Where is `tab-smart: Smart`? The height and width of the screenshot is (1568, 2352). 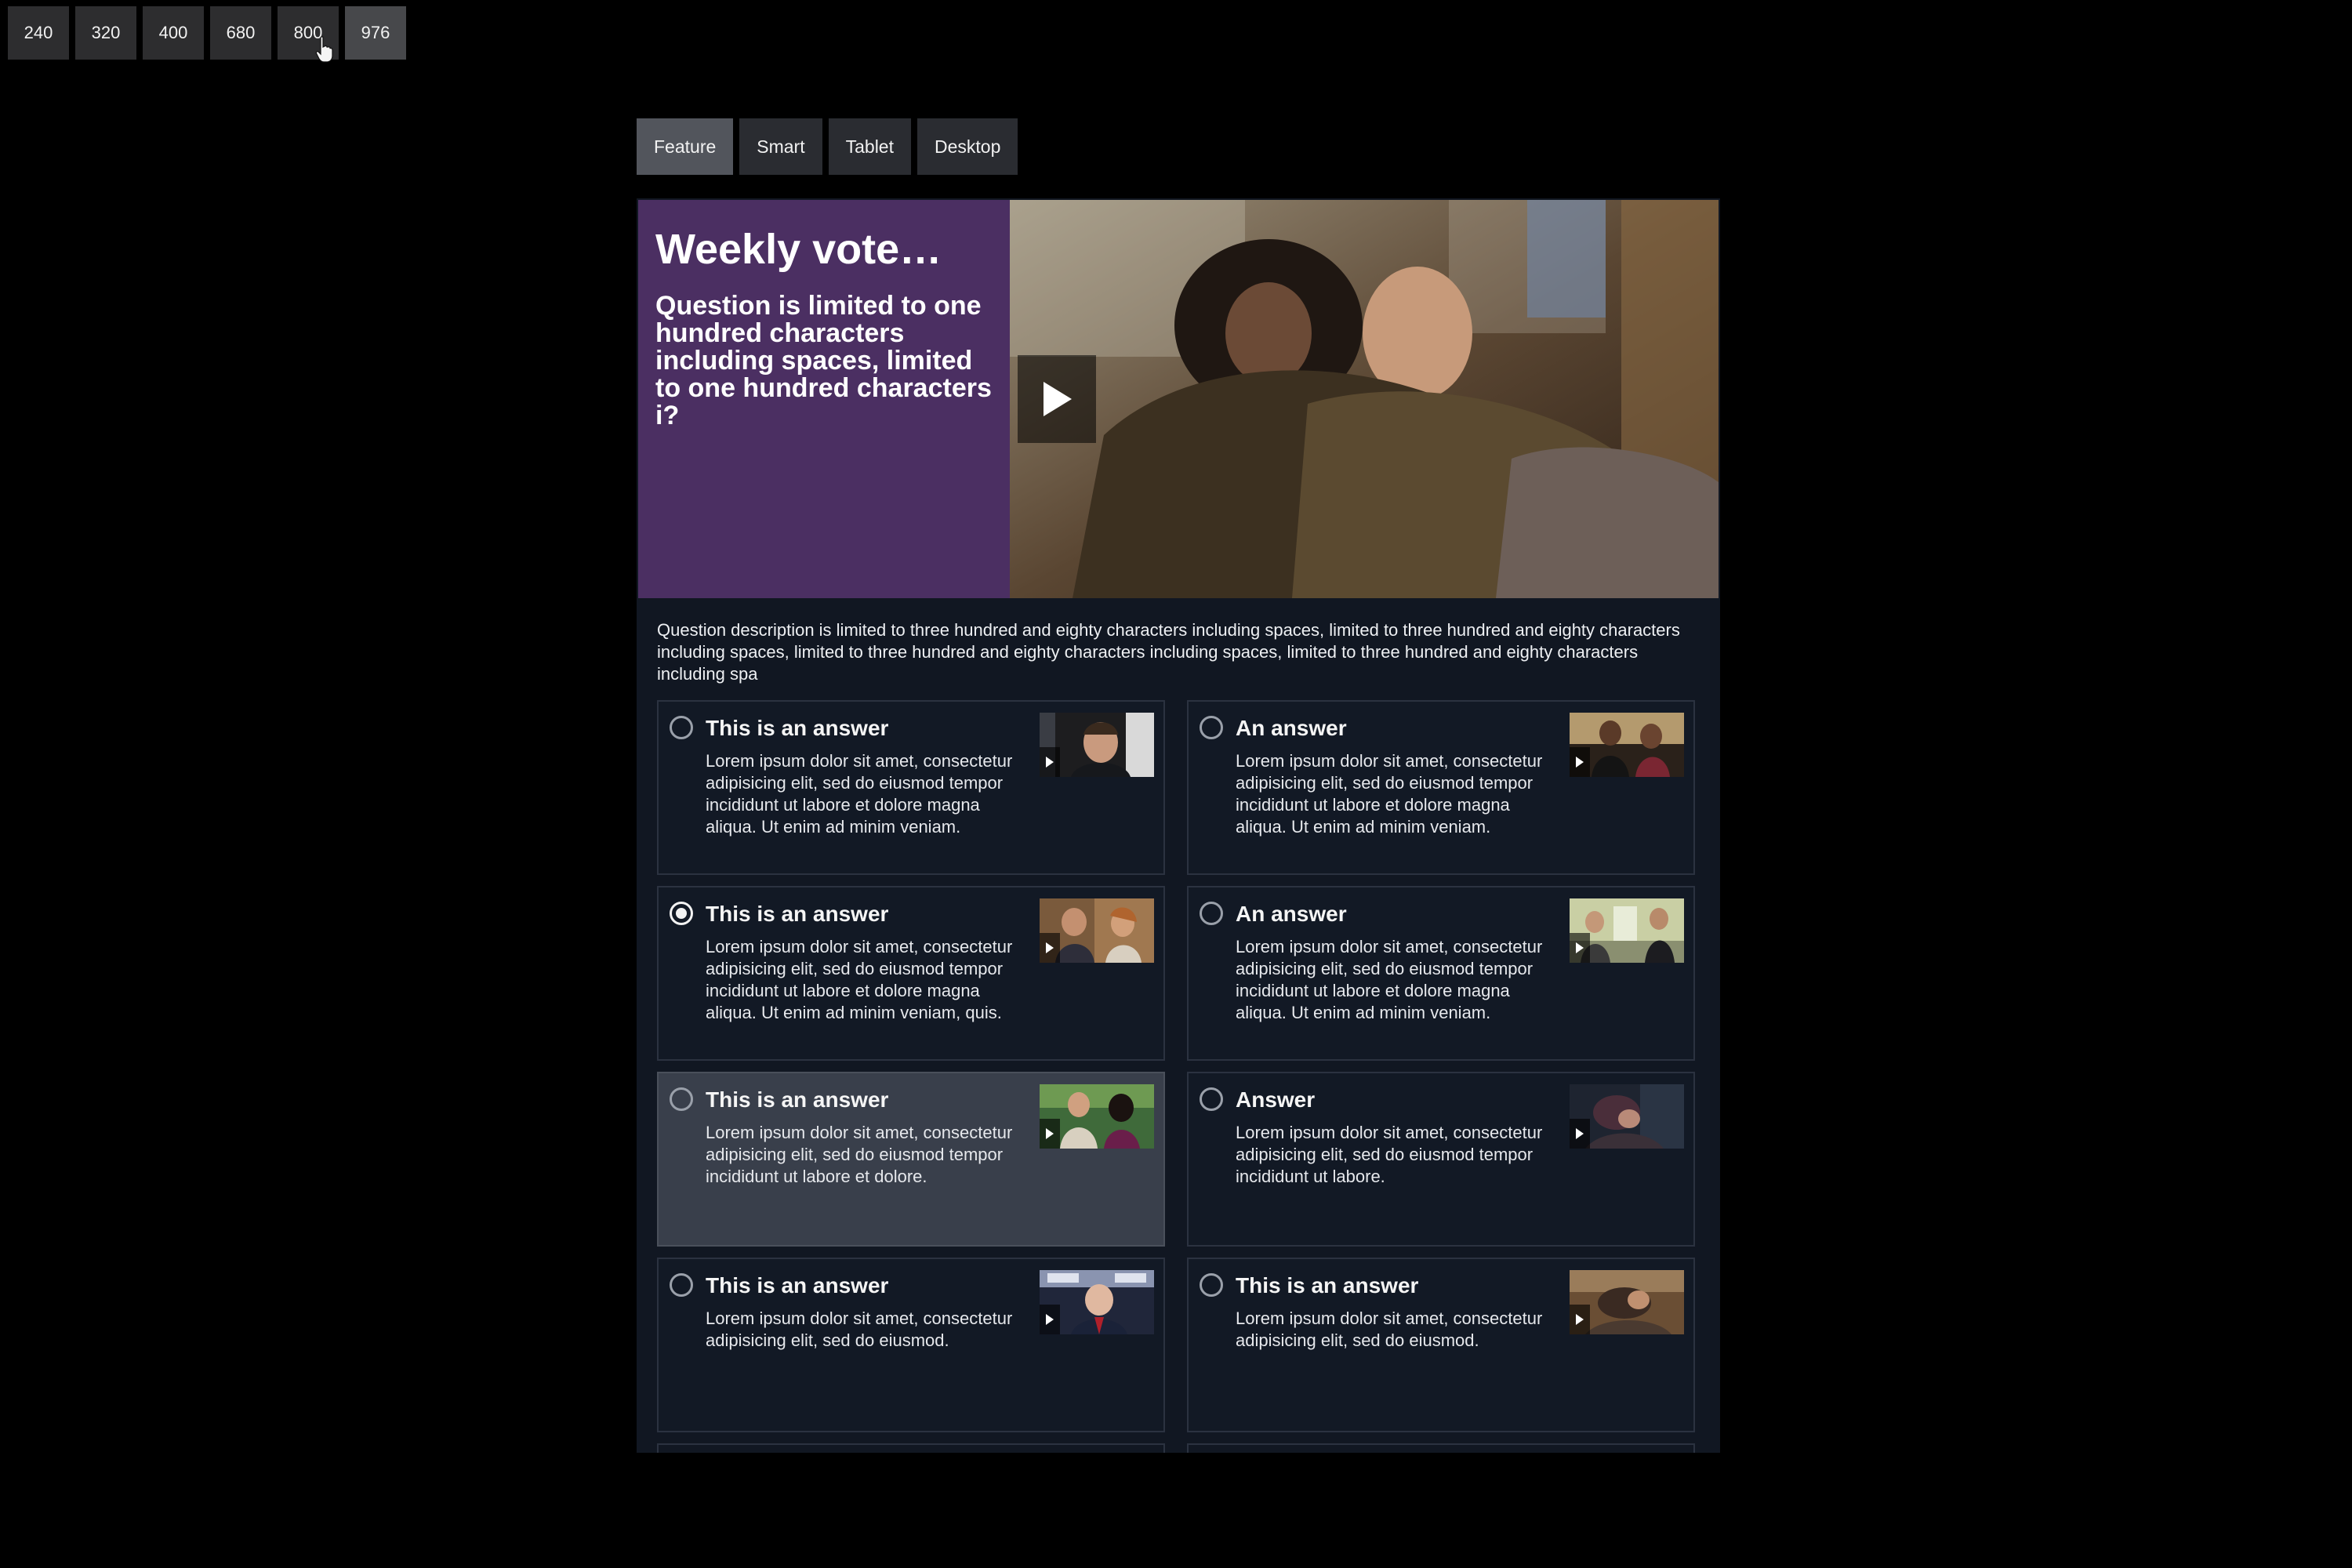 tab-smart: Smart is located at coordinates (780, 146).